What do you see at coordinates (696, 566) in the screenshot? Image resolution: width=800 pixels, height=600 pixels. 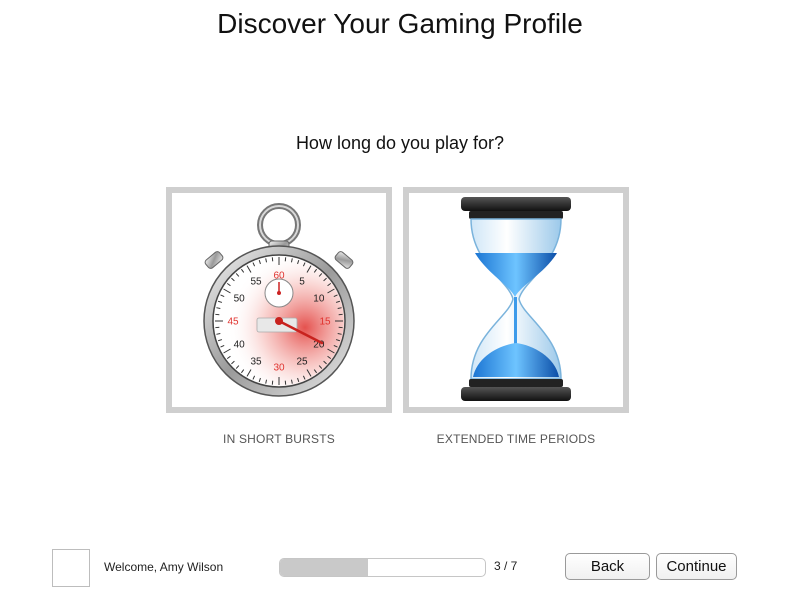 I see `continue-button: Continue` at bounding box center [696, 566].